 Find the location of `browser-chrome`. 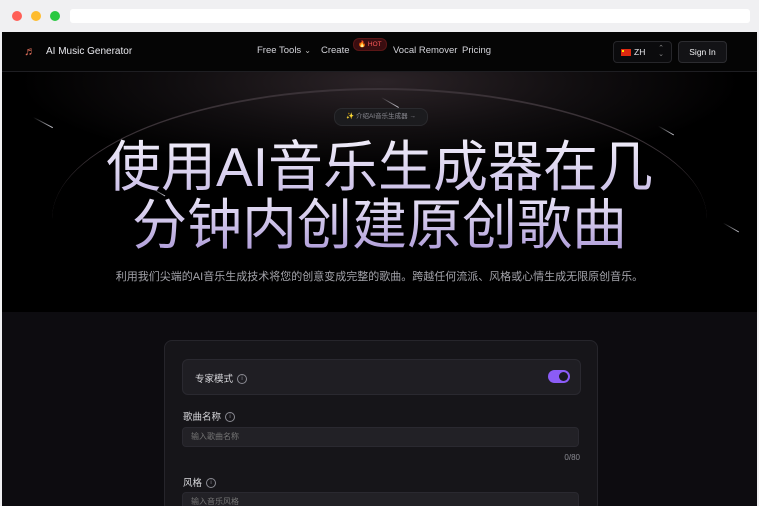

browser-chrome is located at coordinates (379, 16).